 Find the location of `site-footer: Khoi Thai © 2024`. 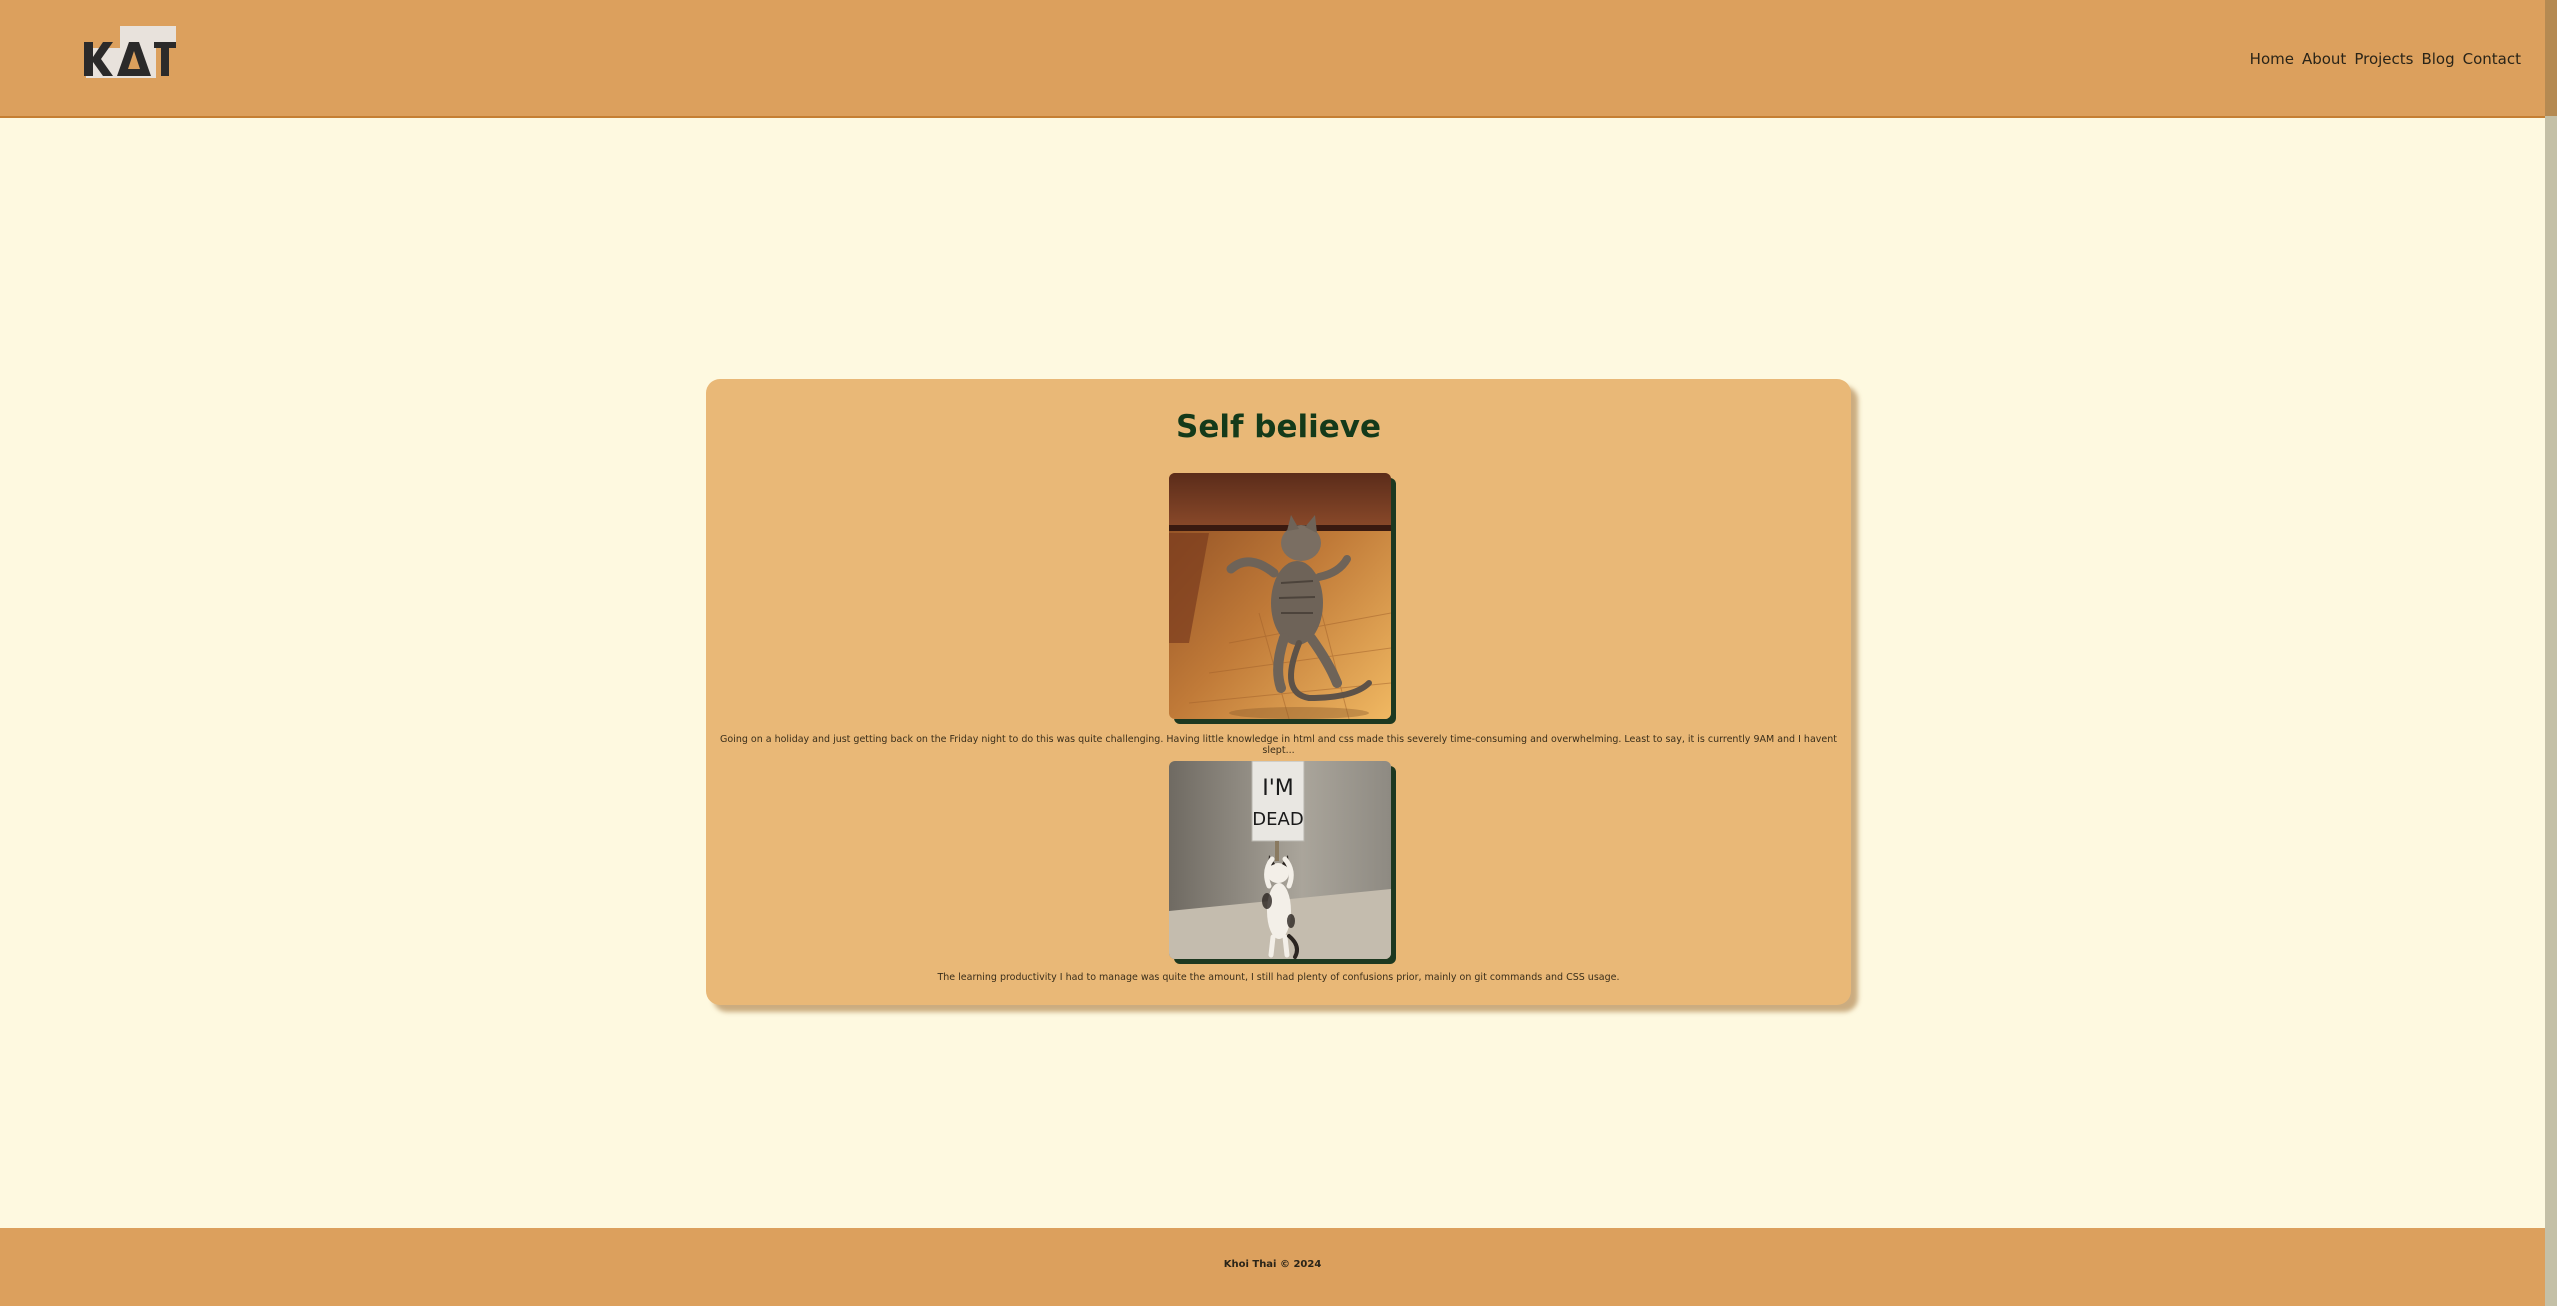

site-footer: Khoi Thai © 2024 is located at coordinates (1272, 1267).